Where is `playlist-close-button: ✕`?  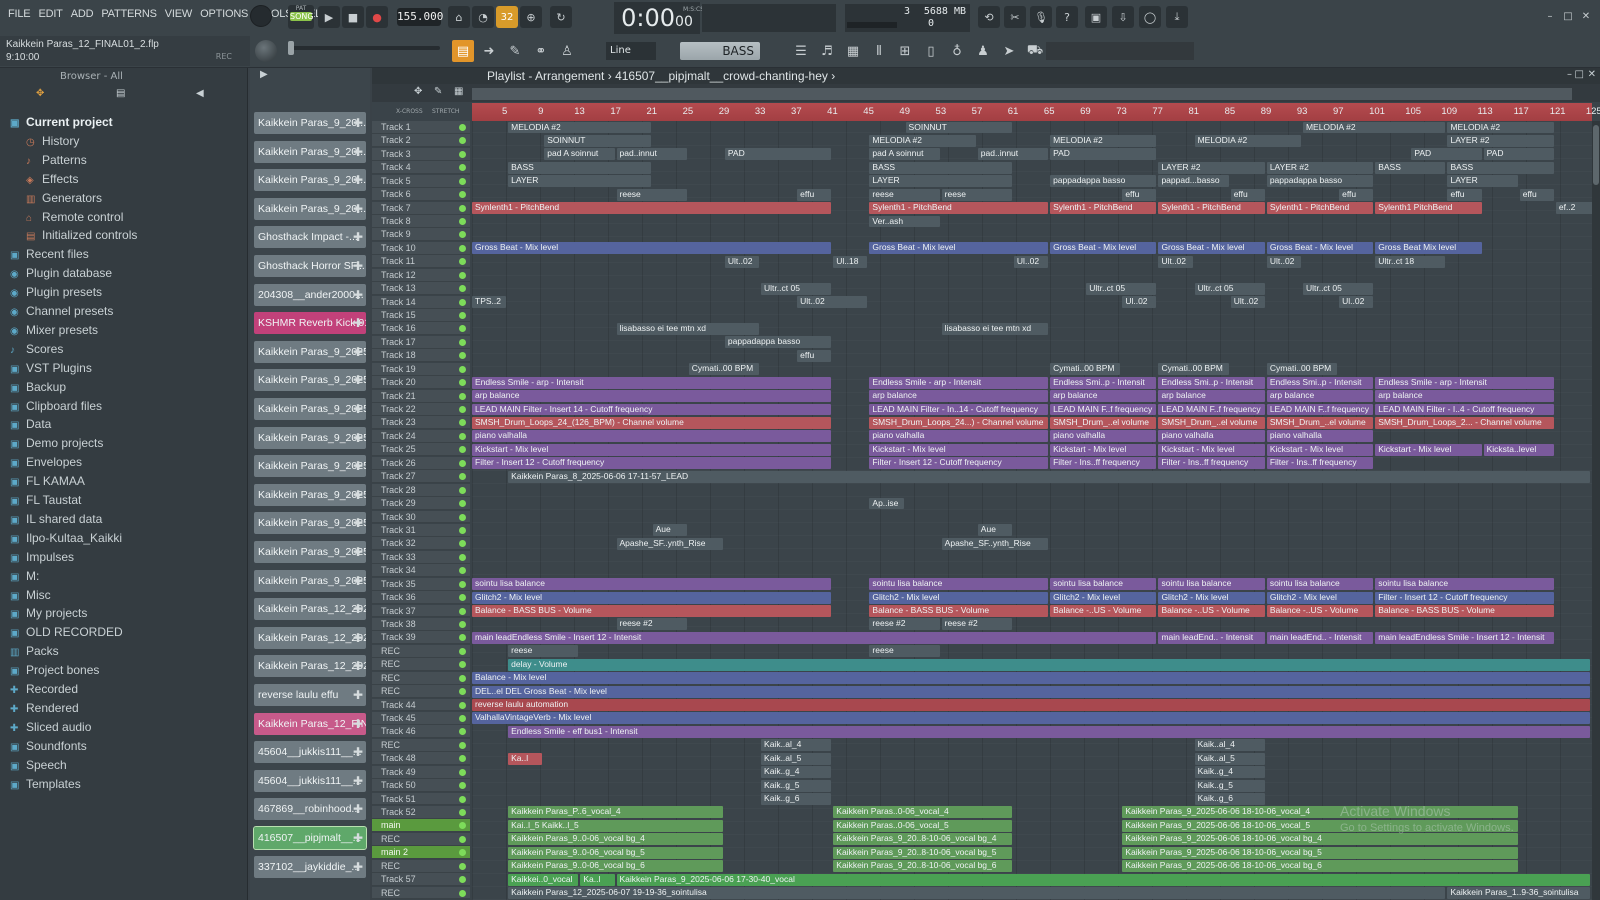
playlist-close-button: ✕ is located at coordinates (1592, 74).